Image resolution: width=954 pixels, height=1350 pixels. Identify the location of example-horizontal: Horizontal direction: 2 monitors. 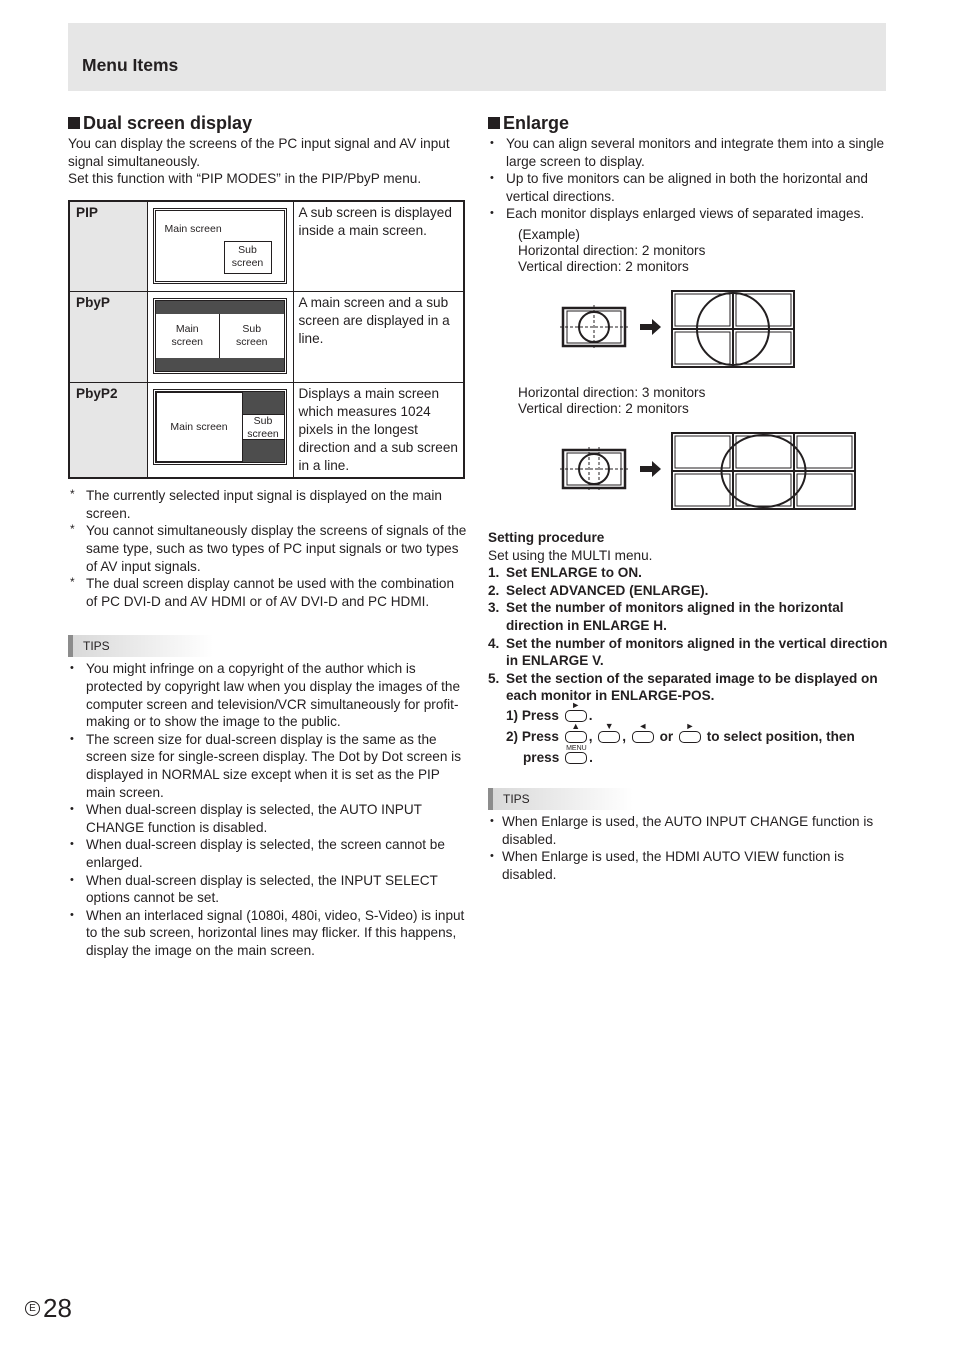
(612, 250).